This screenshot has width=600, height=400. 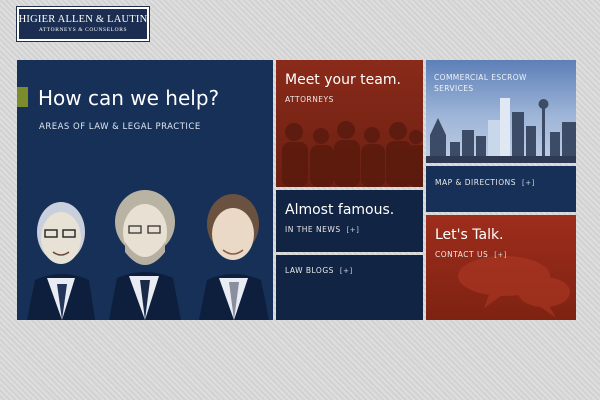 I want to click on law-blogs-link: LAW BLOGS [+], so click(x=319, y=270).